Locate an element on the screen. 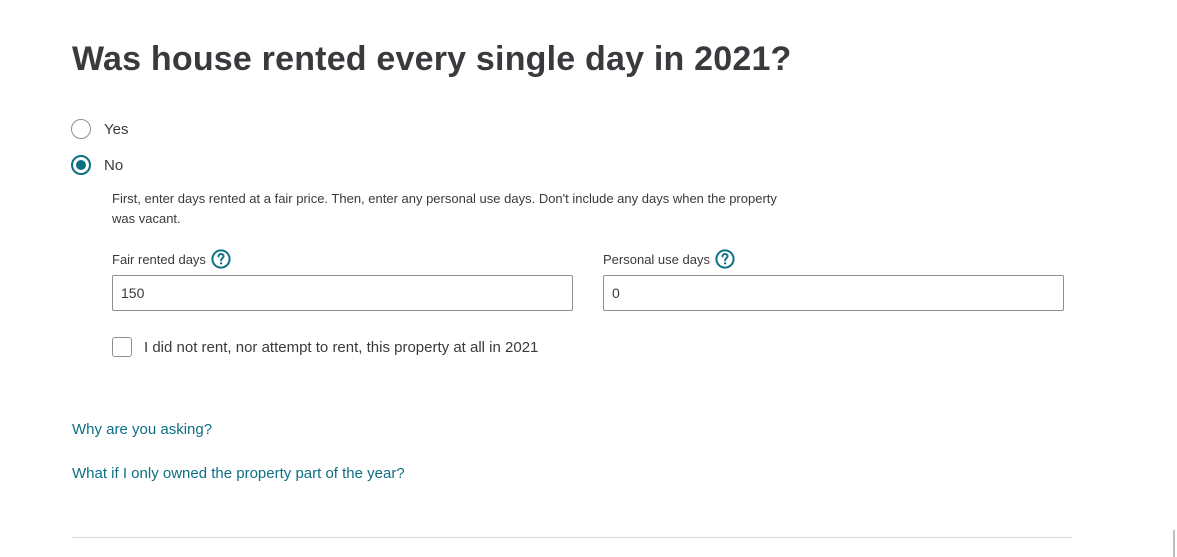 The height and width of the screenshot is (557, 1177). personal-use-days-label-group: Personal use days is located at coordinates (669, 259).